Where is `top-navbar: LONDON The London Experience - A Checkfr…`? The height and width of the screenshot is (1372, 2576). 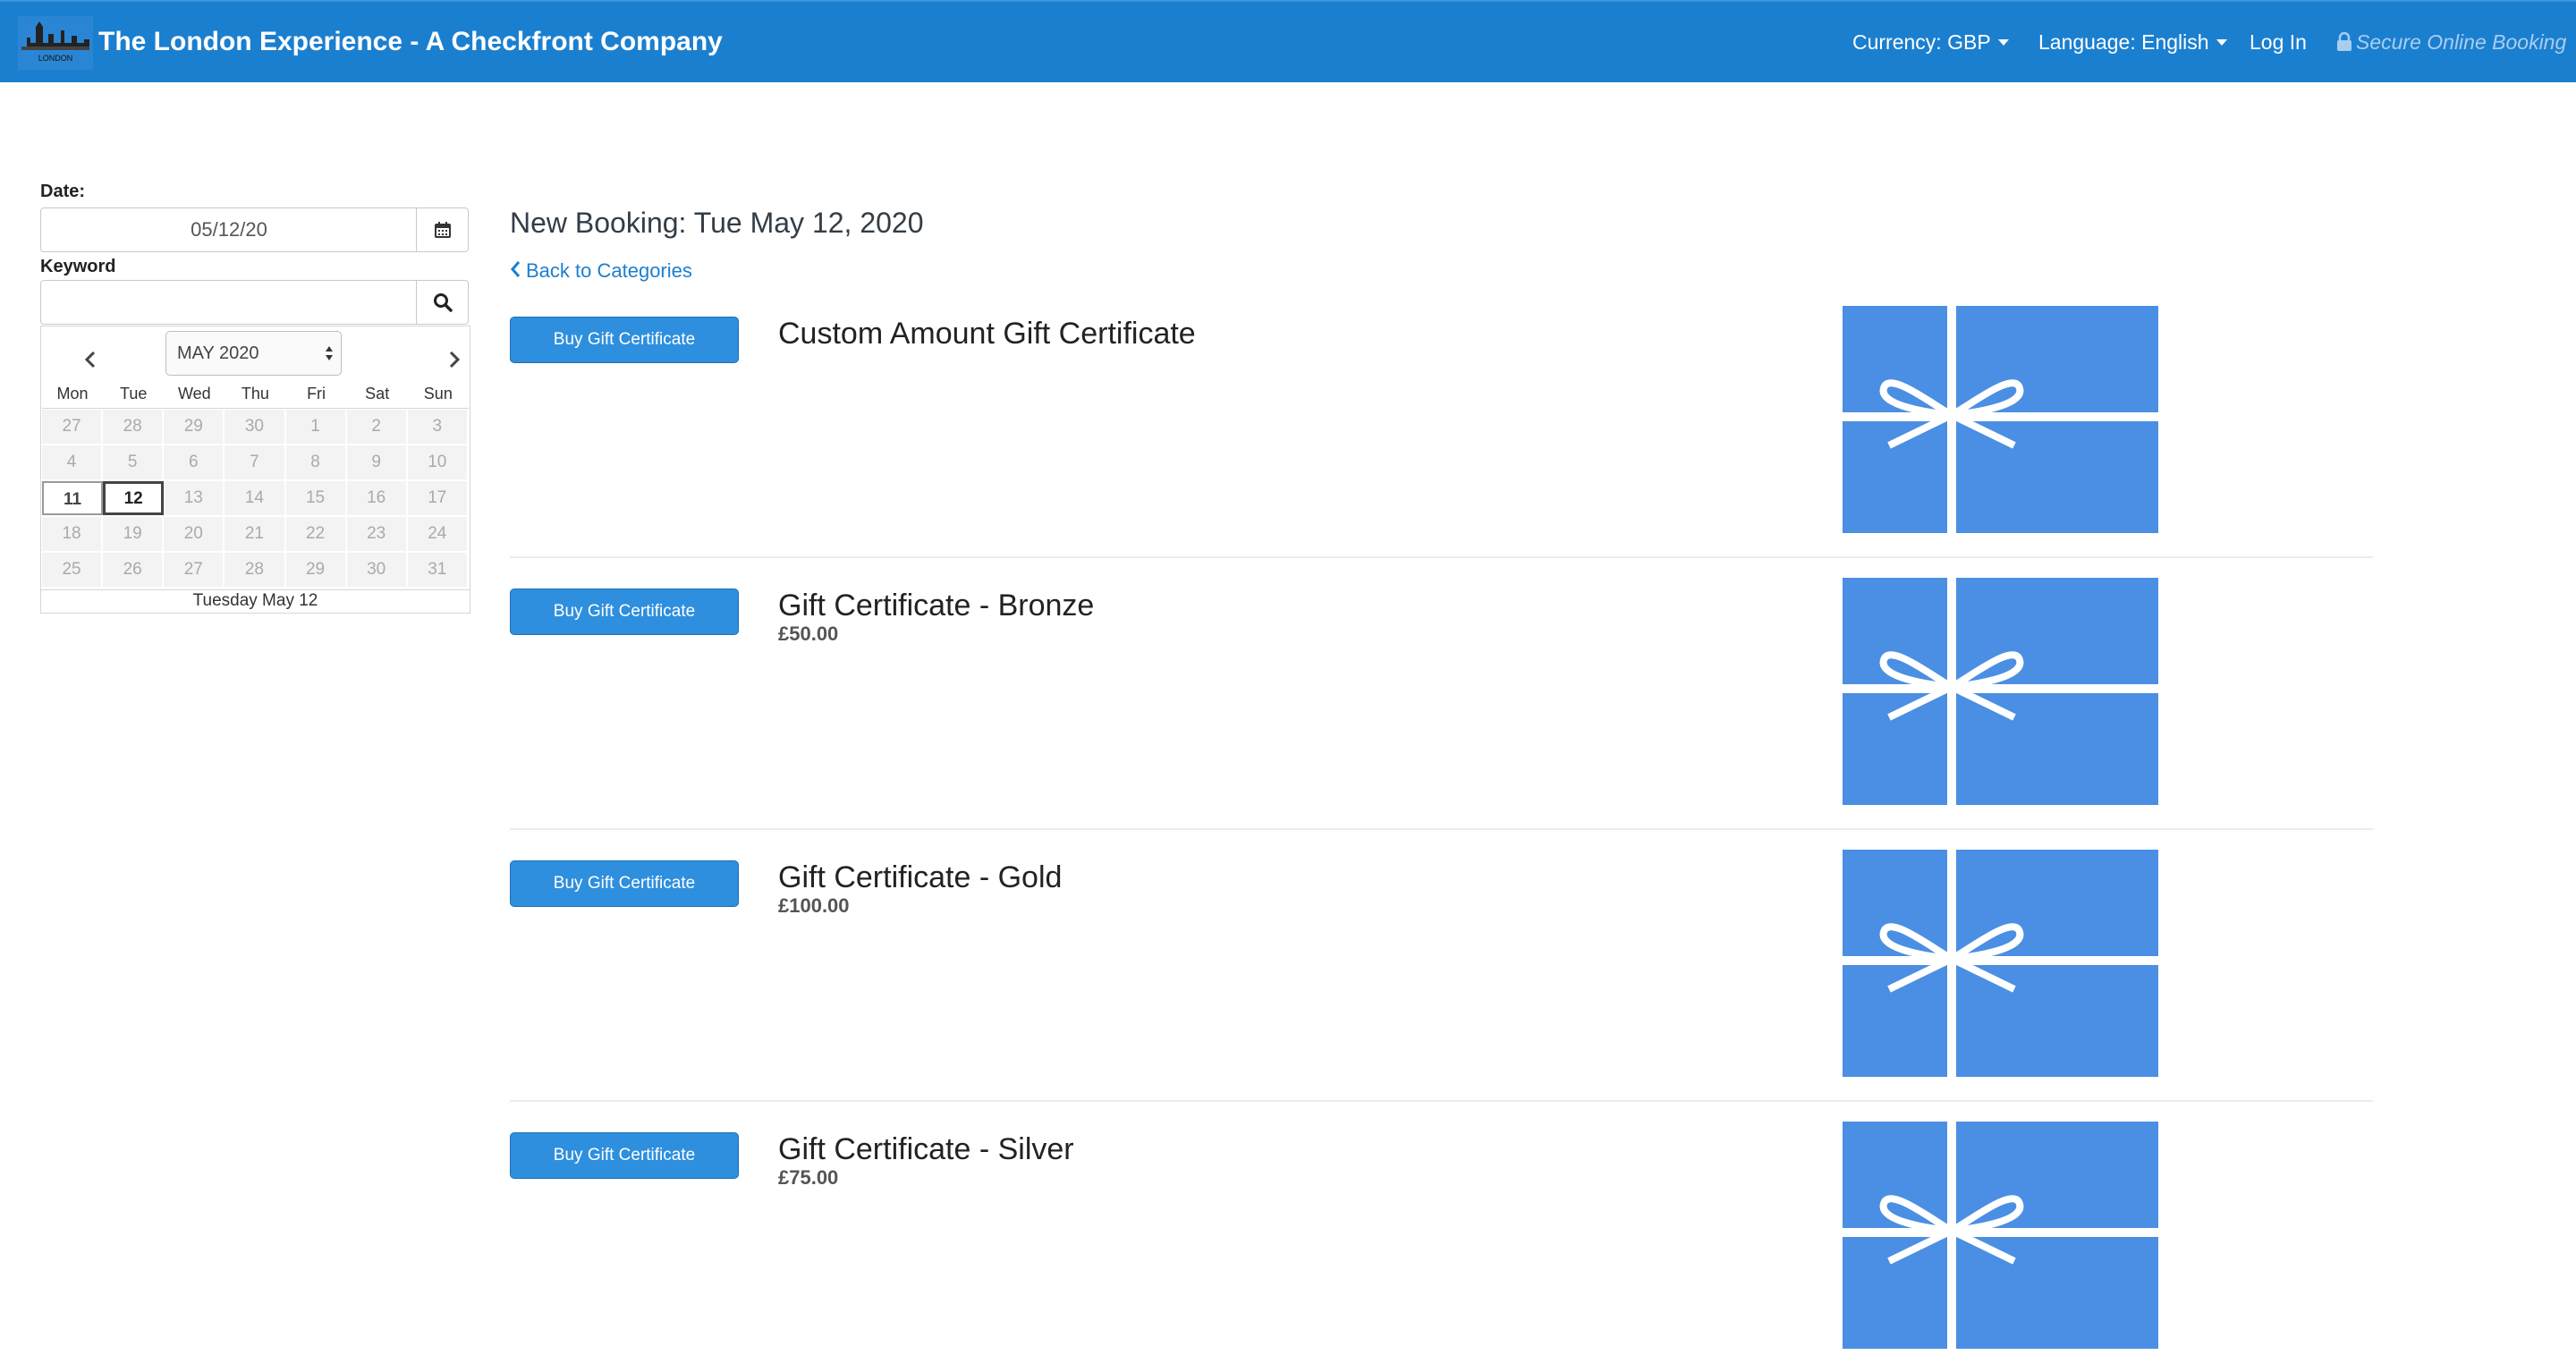
top-navbar: LONDON The London Experience - A Checkfr… is located at coordinates (1288, 41).